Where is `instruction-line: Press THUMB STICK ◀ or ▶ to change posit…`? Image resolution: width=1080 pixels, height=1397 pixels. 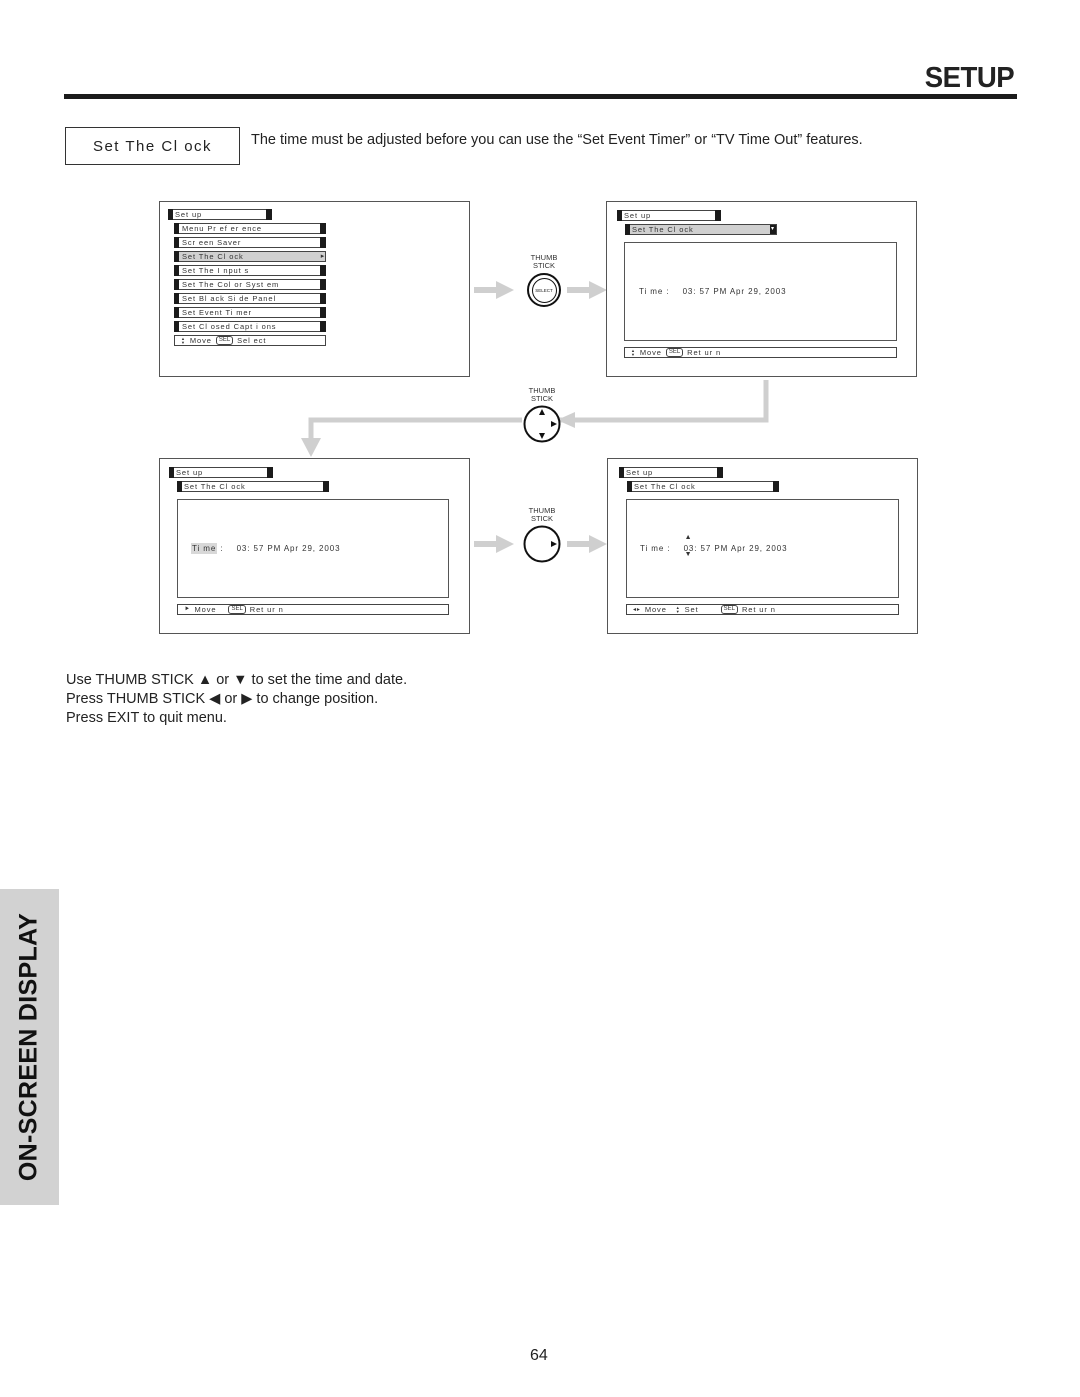 instruction-line: Press THUMB STICK ◀ or ▶ to change posit… is located at coordinates (222, 699).